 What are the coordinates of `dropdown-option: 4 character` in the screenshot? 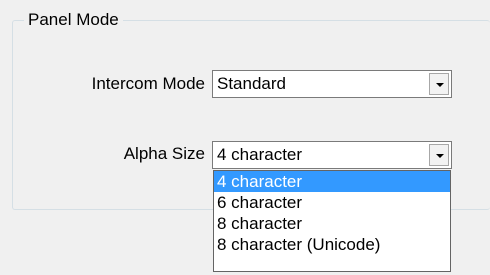 It's located at (332, 181).